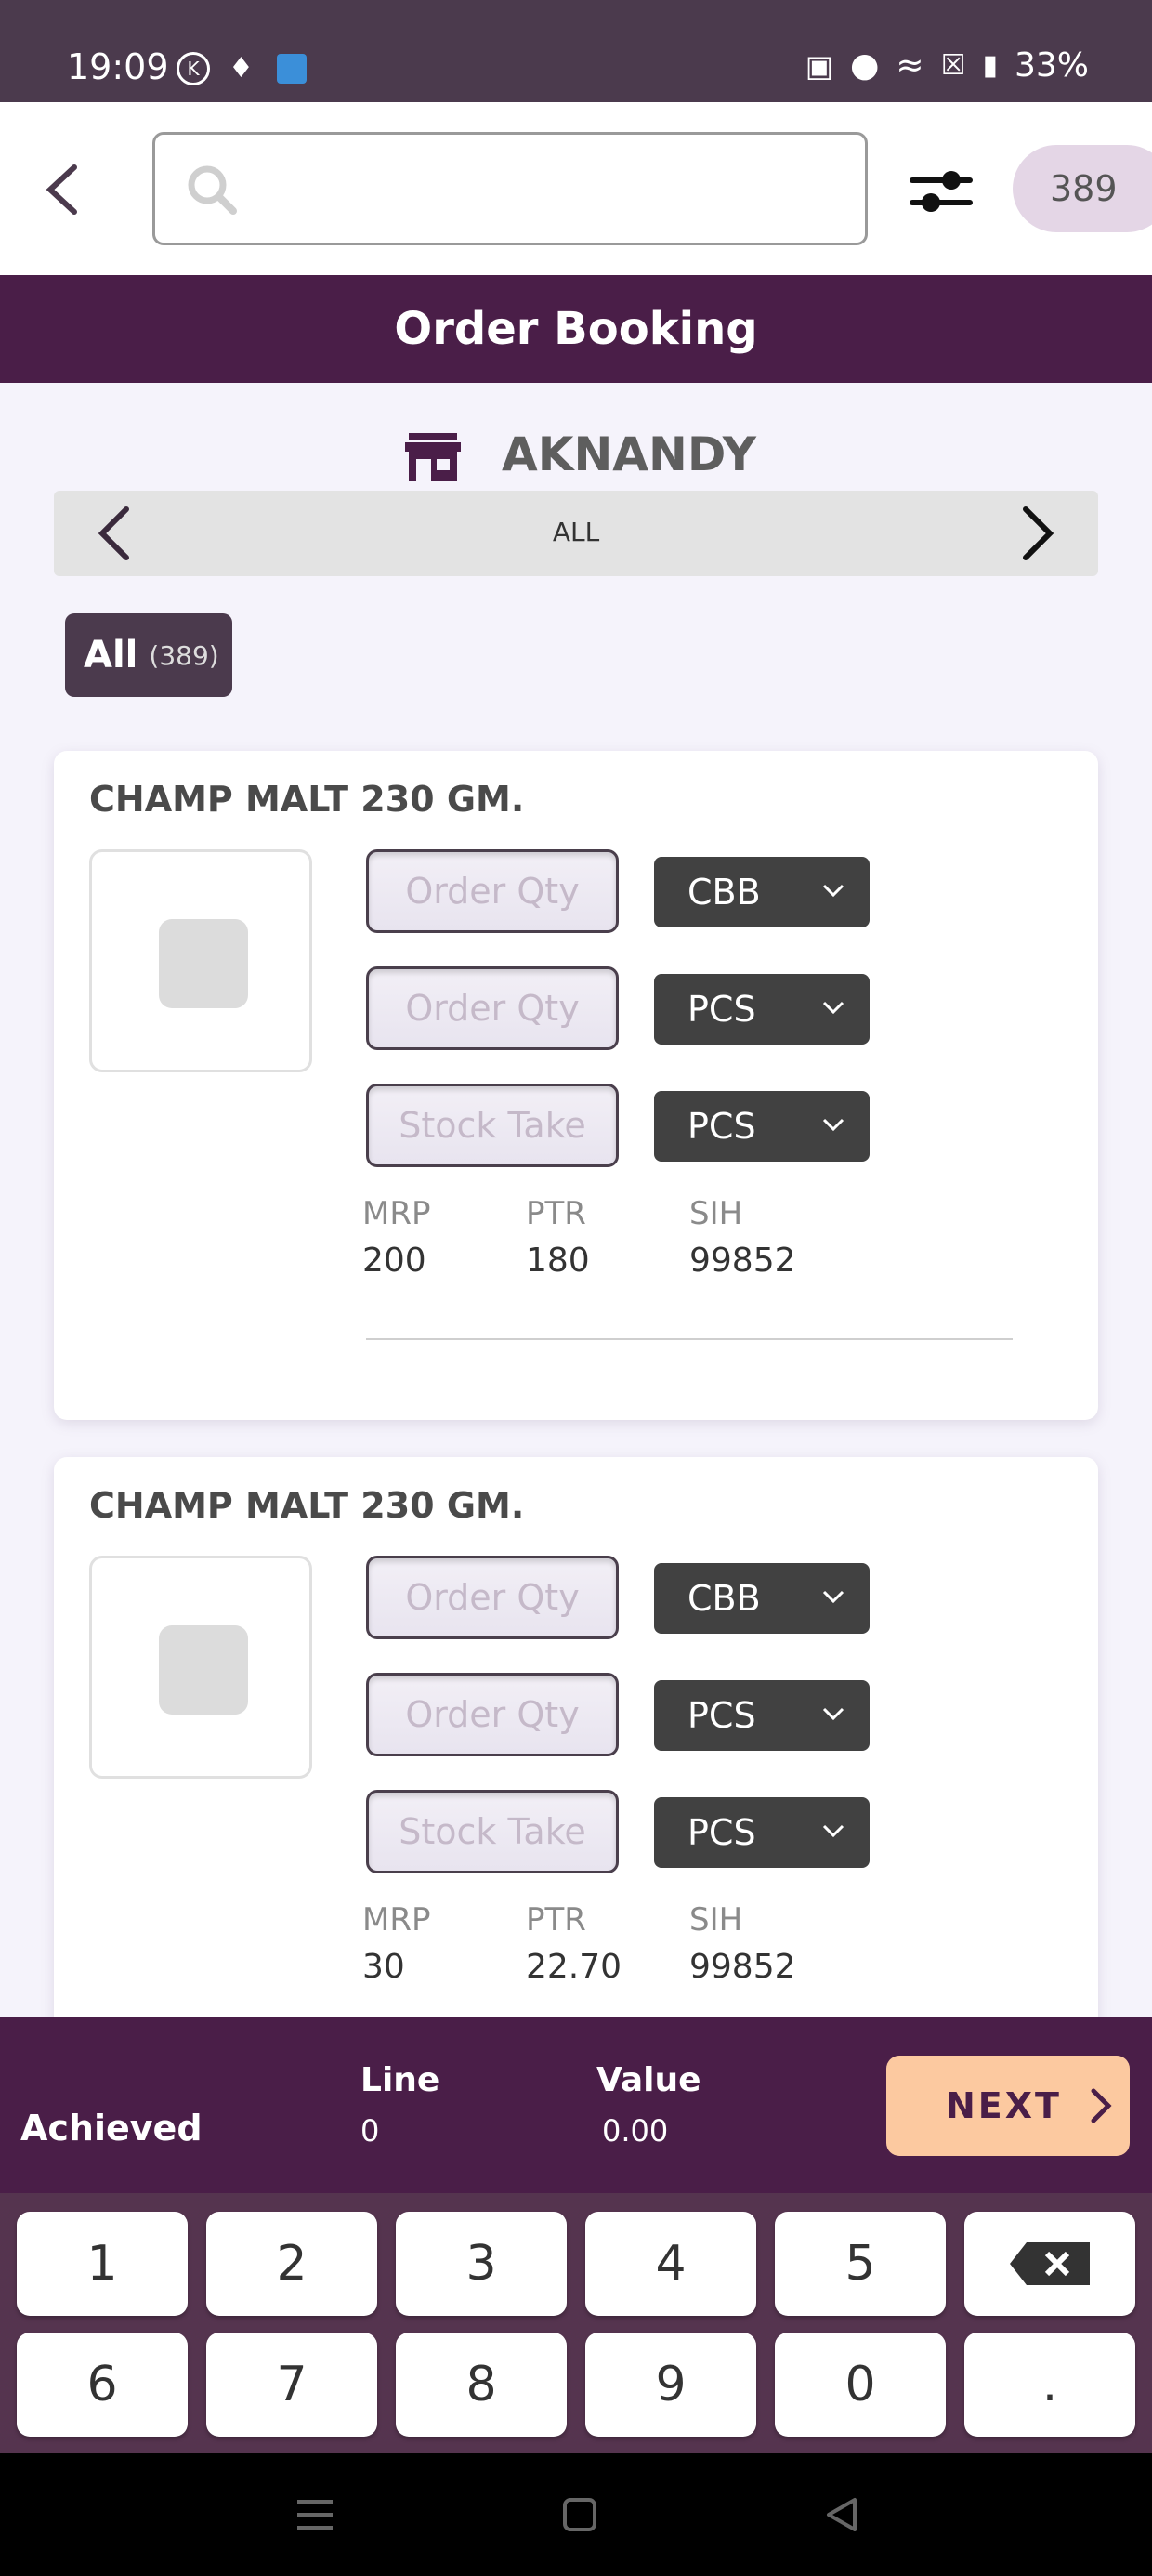  I want to click on mrp-value: 200, so click(394, 1261).